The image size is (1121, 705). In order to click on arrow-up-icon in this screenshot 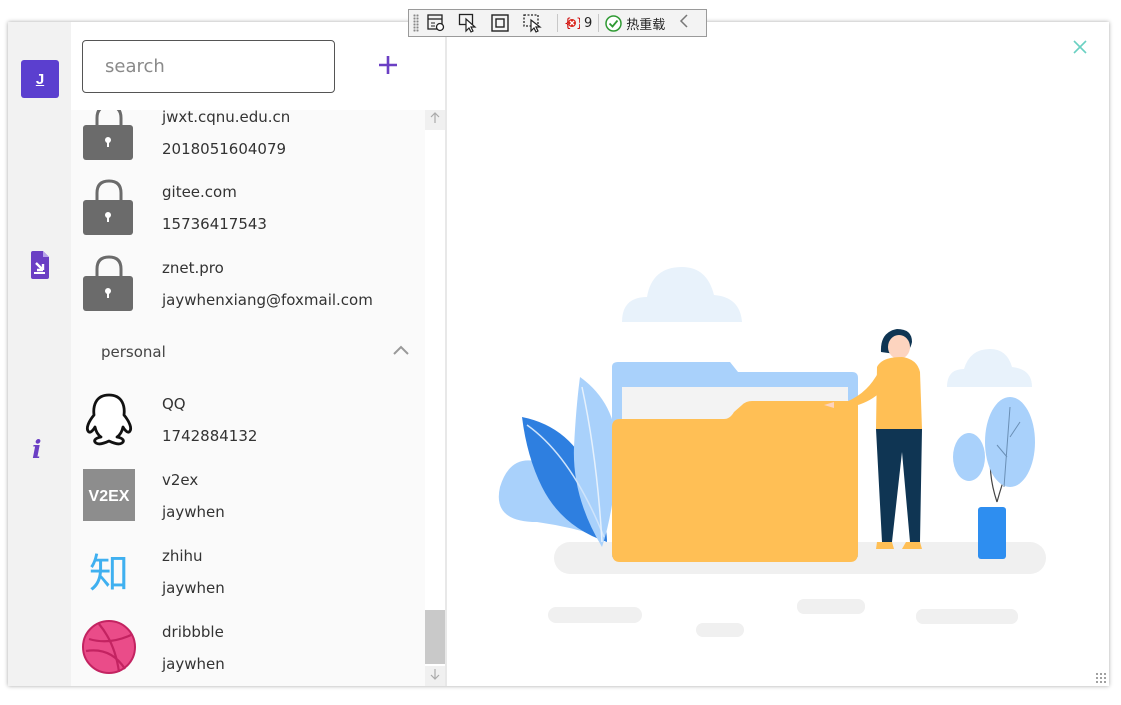, I will do `click(435, 117)`.